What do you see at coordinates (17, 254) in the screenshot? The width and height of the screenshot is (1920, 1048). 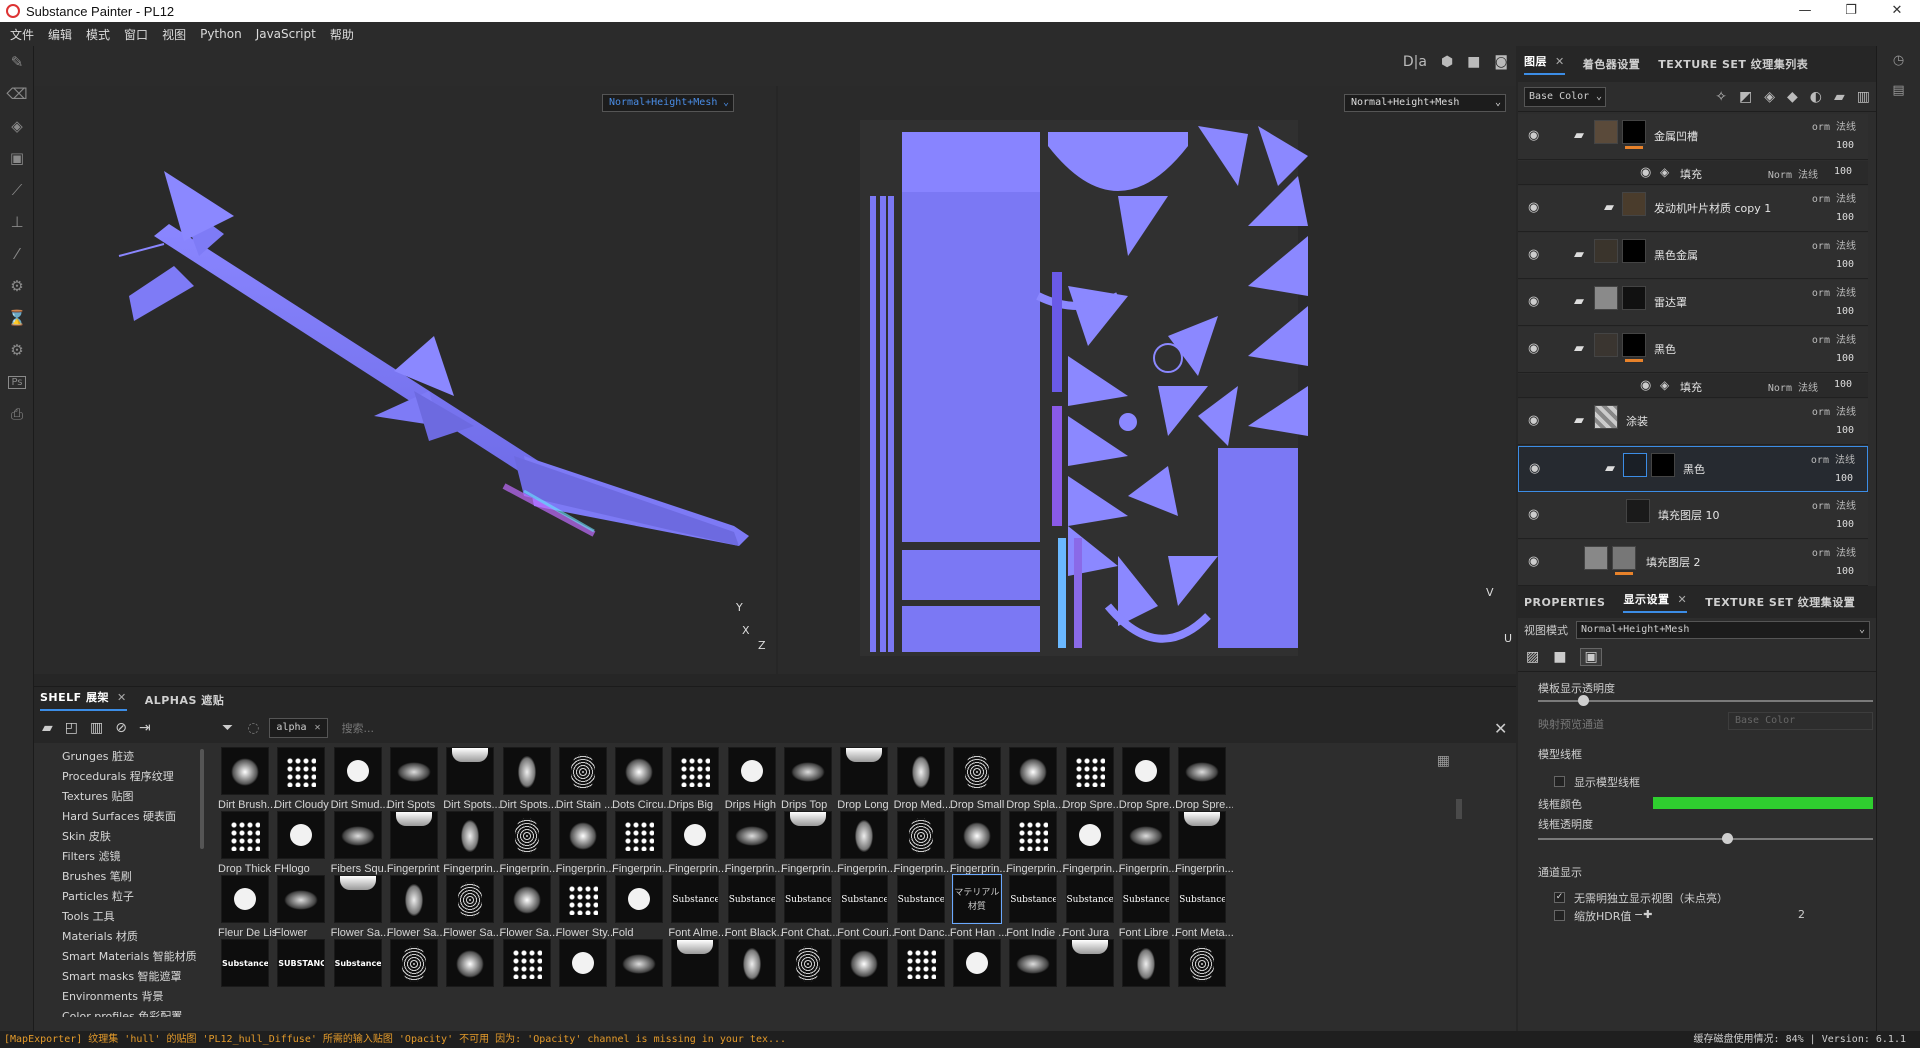 I see `color-picker-icon: ⁄` at bounding box center [17, 254].